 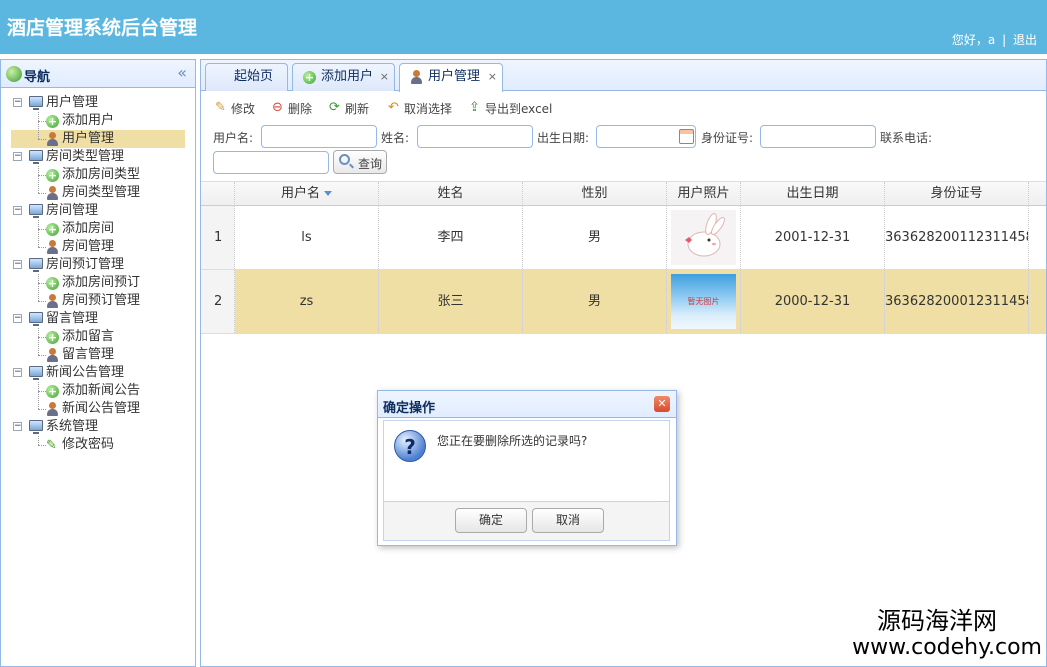 I want to click on cell-idcard: 363628200012311458, so click(x=957, y=301).